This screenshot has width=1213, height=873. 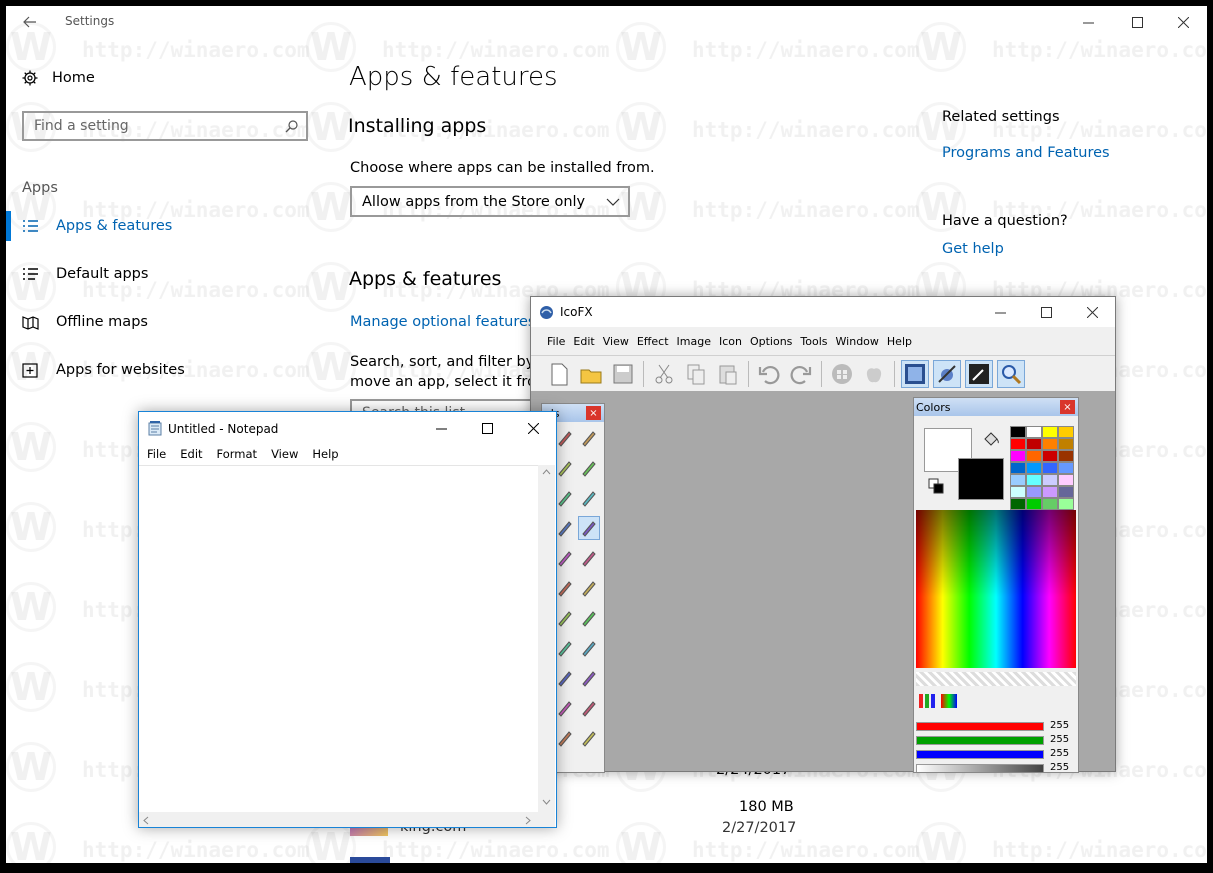 What do you see at coordinates (338, 819) in the screenshot?
I see `horizontal-scrollbar` at bounding box center [338, 819].